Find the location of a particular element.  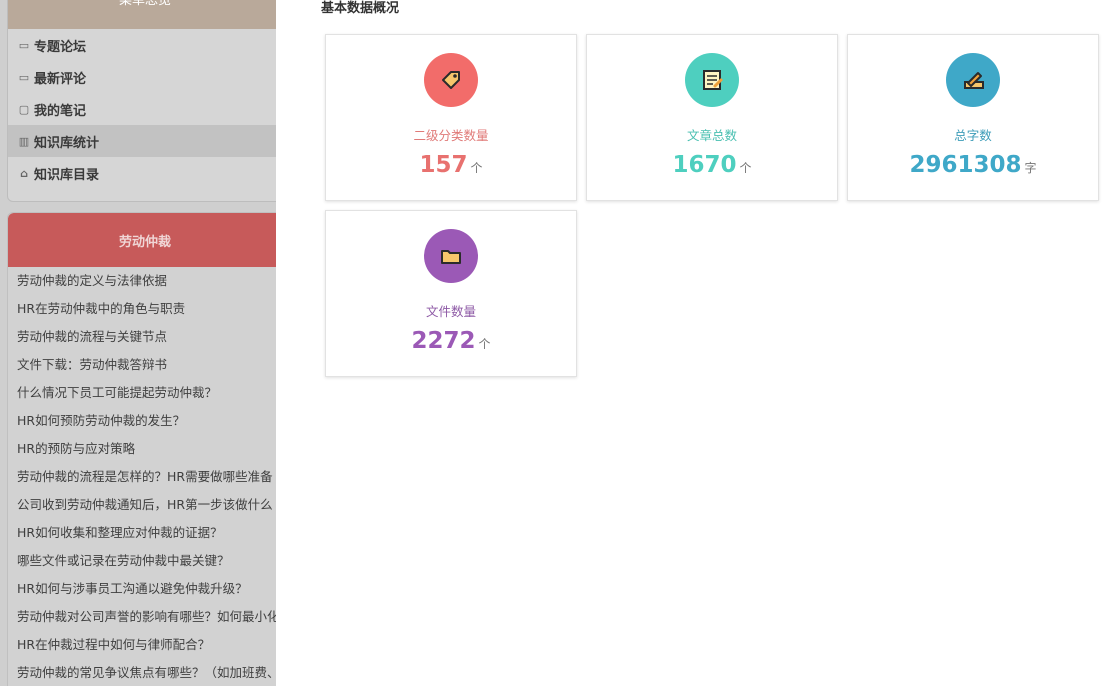

home-icon: ⌂ is located at coordinates (24, 173).